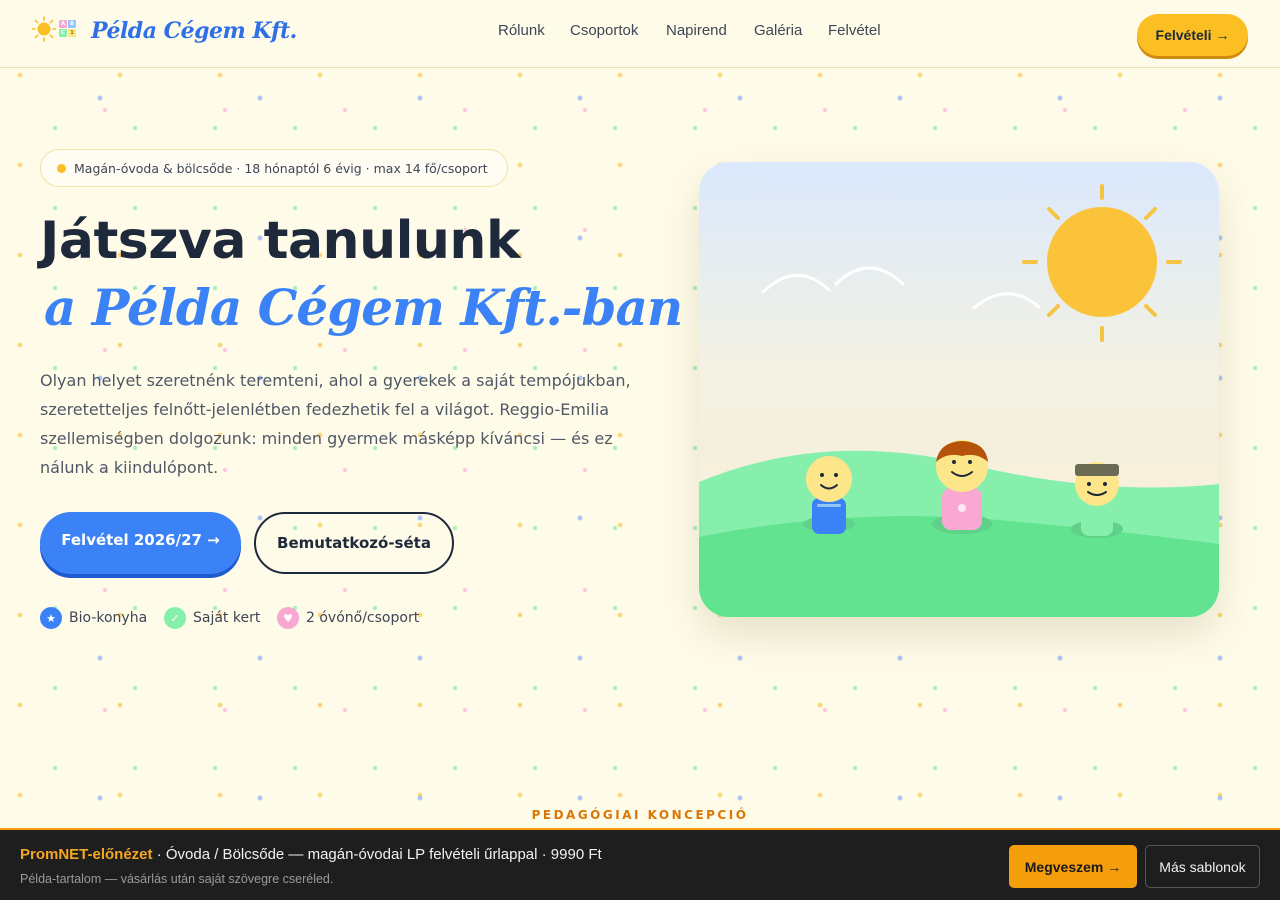 The image size is (1280, 900). What do you see at coordinates (1202, 866) in the screenshot?
I see `more-templates-button: Más sablonok` at bounding box center [1202, 866].